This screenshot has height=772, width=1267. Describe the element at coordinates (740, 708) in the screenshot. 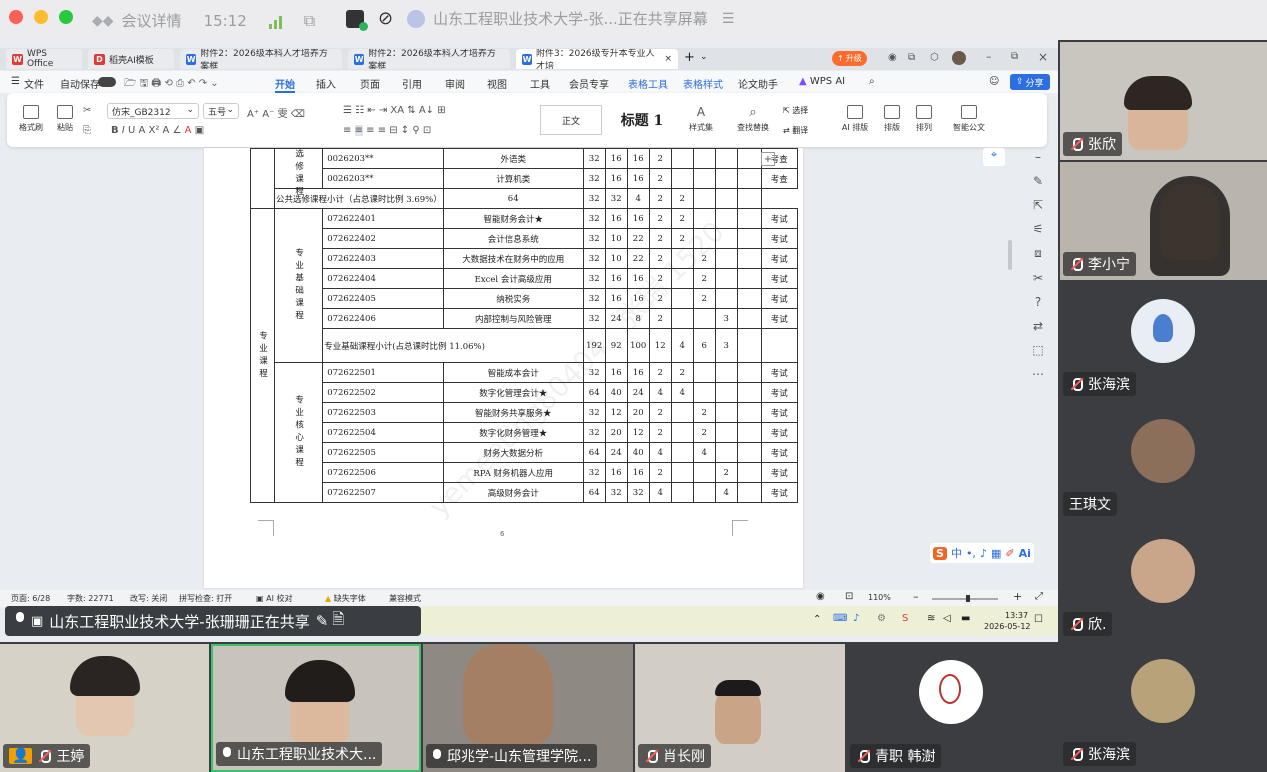

I see `participant-tile: 肖长刚` at that location.